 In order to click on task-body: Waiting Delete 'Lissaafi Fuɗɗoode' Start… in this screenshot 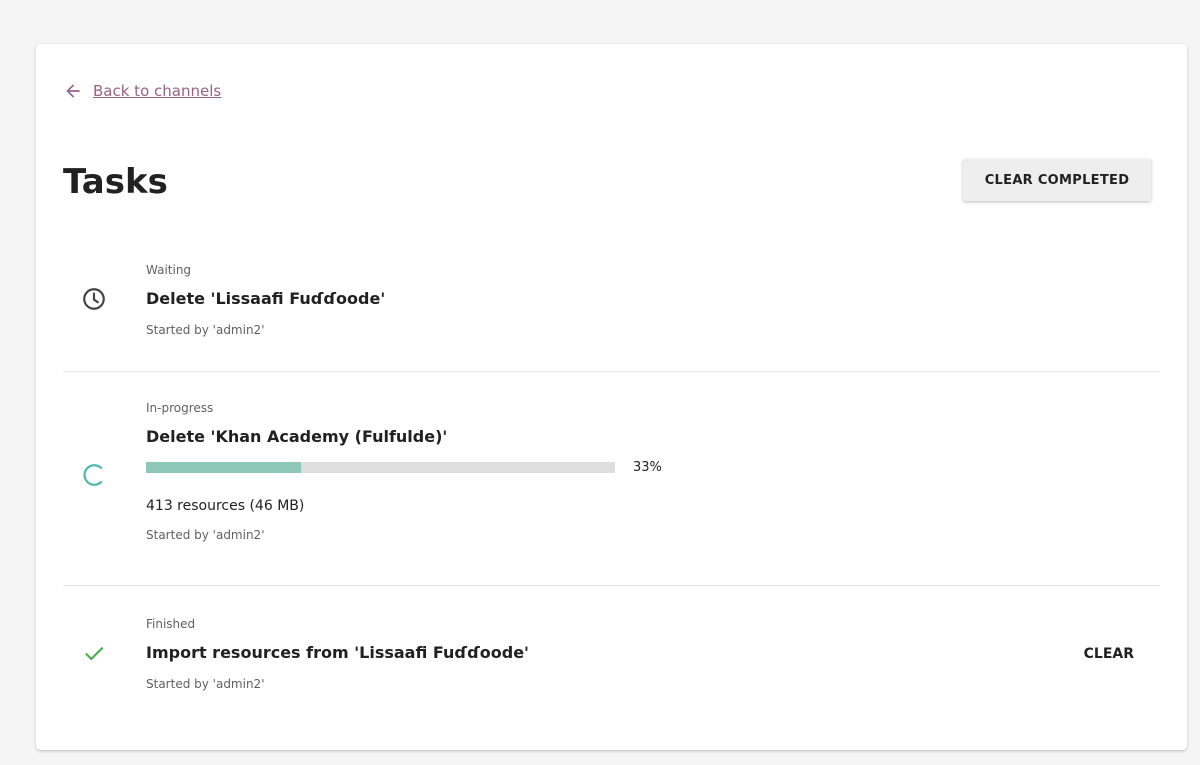, I will do `click(653, 300)`.